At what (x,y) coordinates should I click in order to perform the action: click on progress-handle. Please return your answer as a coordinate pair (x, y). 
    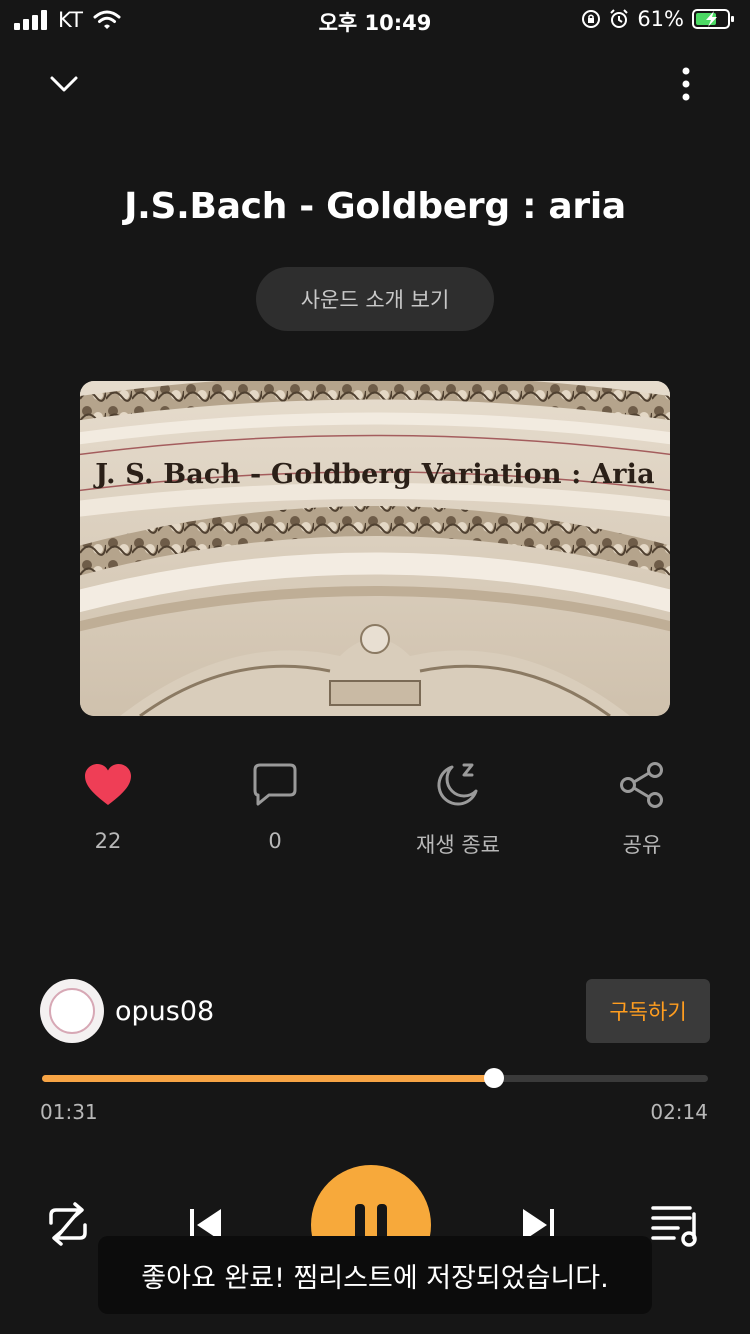
    Looking at the image, I should click on (494, 1078).